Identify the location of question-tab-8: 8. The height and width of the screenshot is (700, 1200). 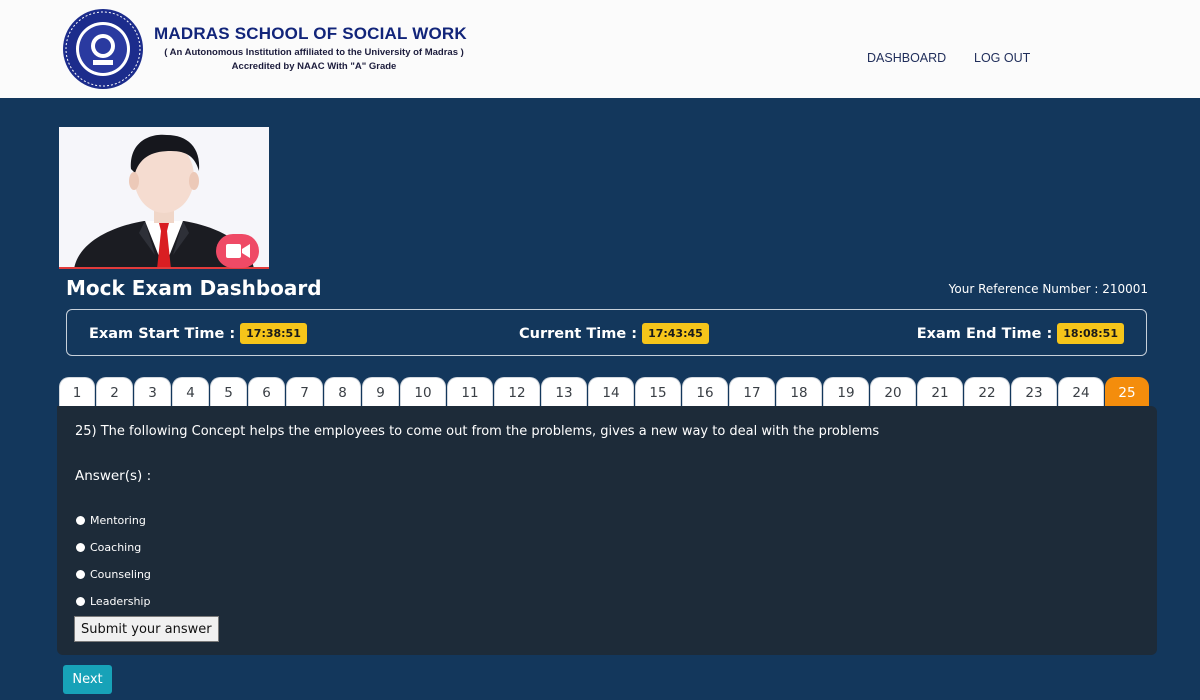
(342, 392).